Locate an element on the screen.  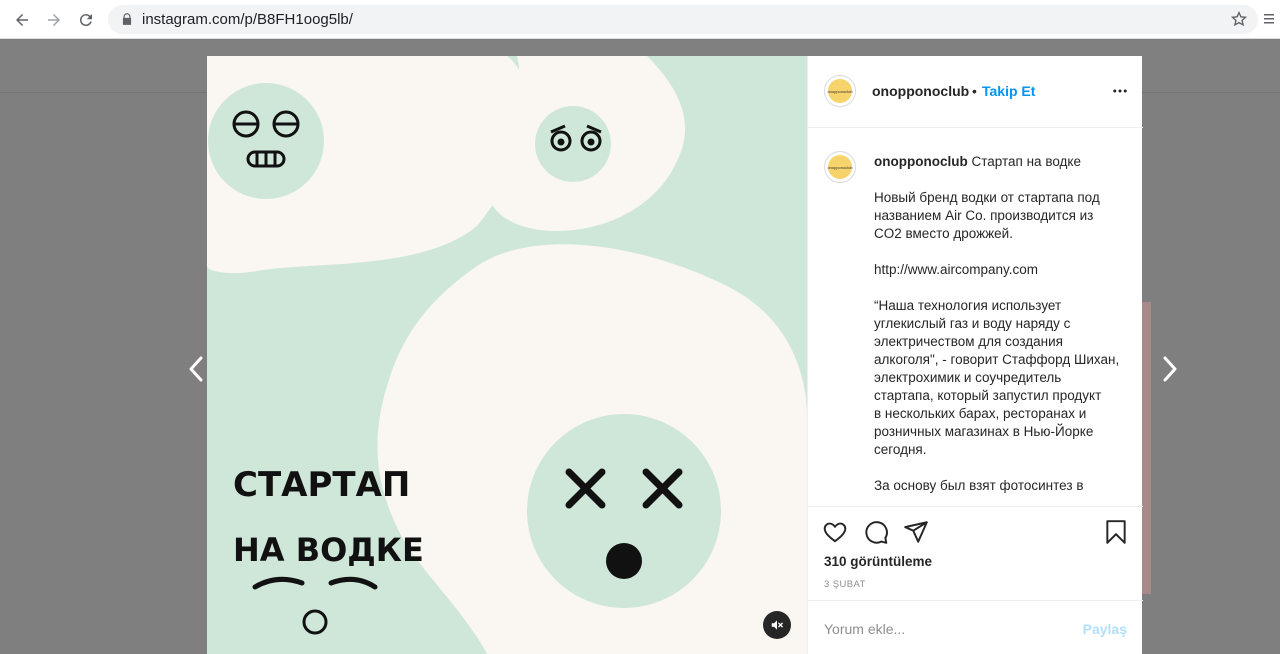
comment-box: Yorum ekle... Paylaş is located at coordinates (975, 627).